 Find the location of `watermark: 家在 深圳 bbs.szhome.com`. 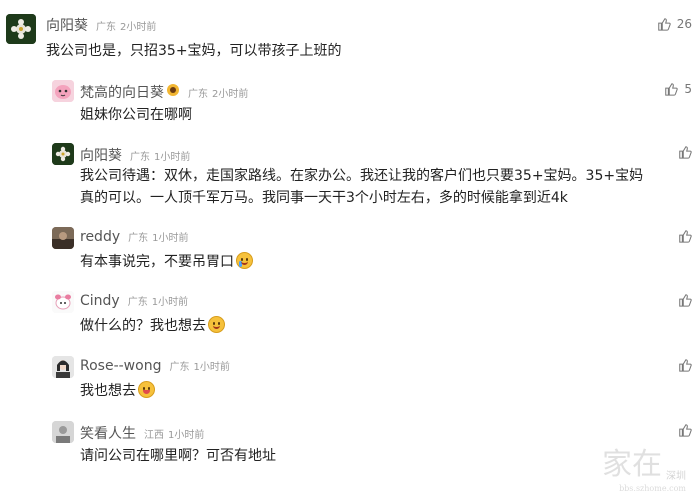

watermark: 家在 深圳 bbs.szhome.com is located at coordinates (644, 466).